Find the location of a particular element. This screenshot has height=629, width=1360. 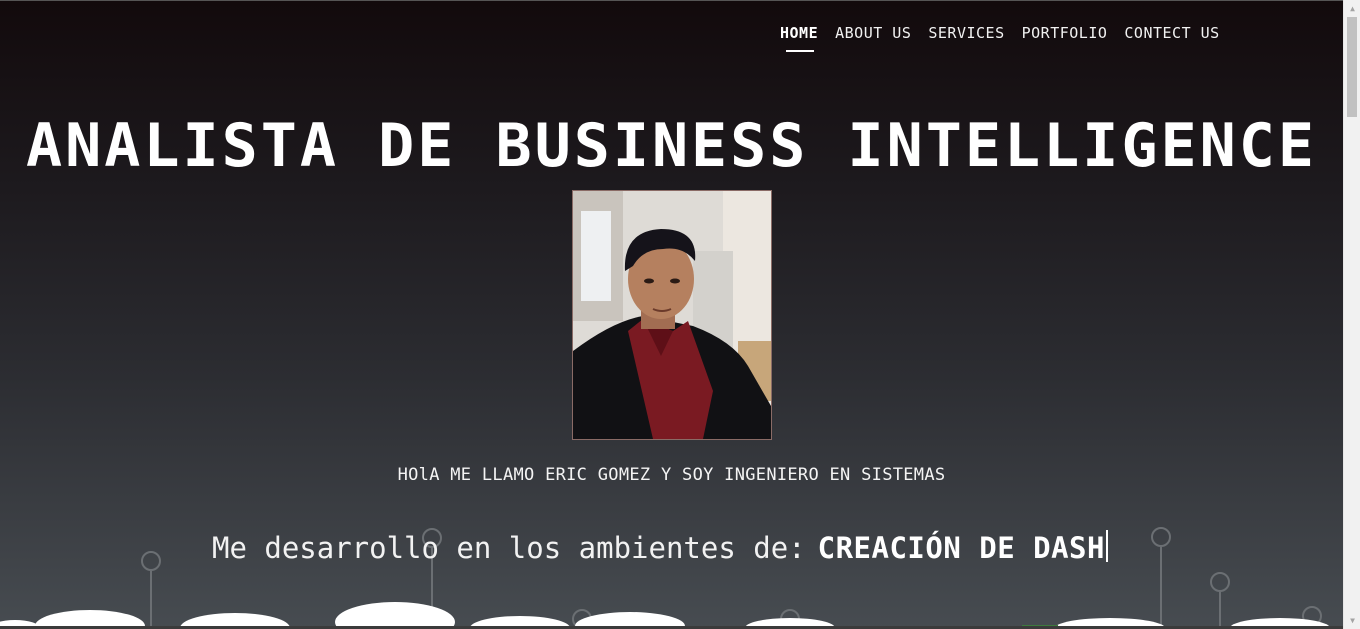

profile-photo is located at coordinates (672, 315).